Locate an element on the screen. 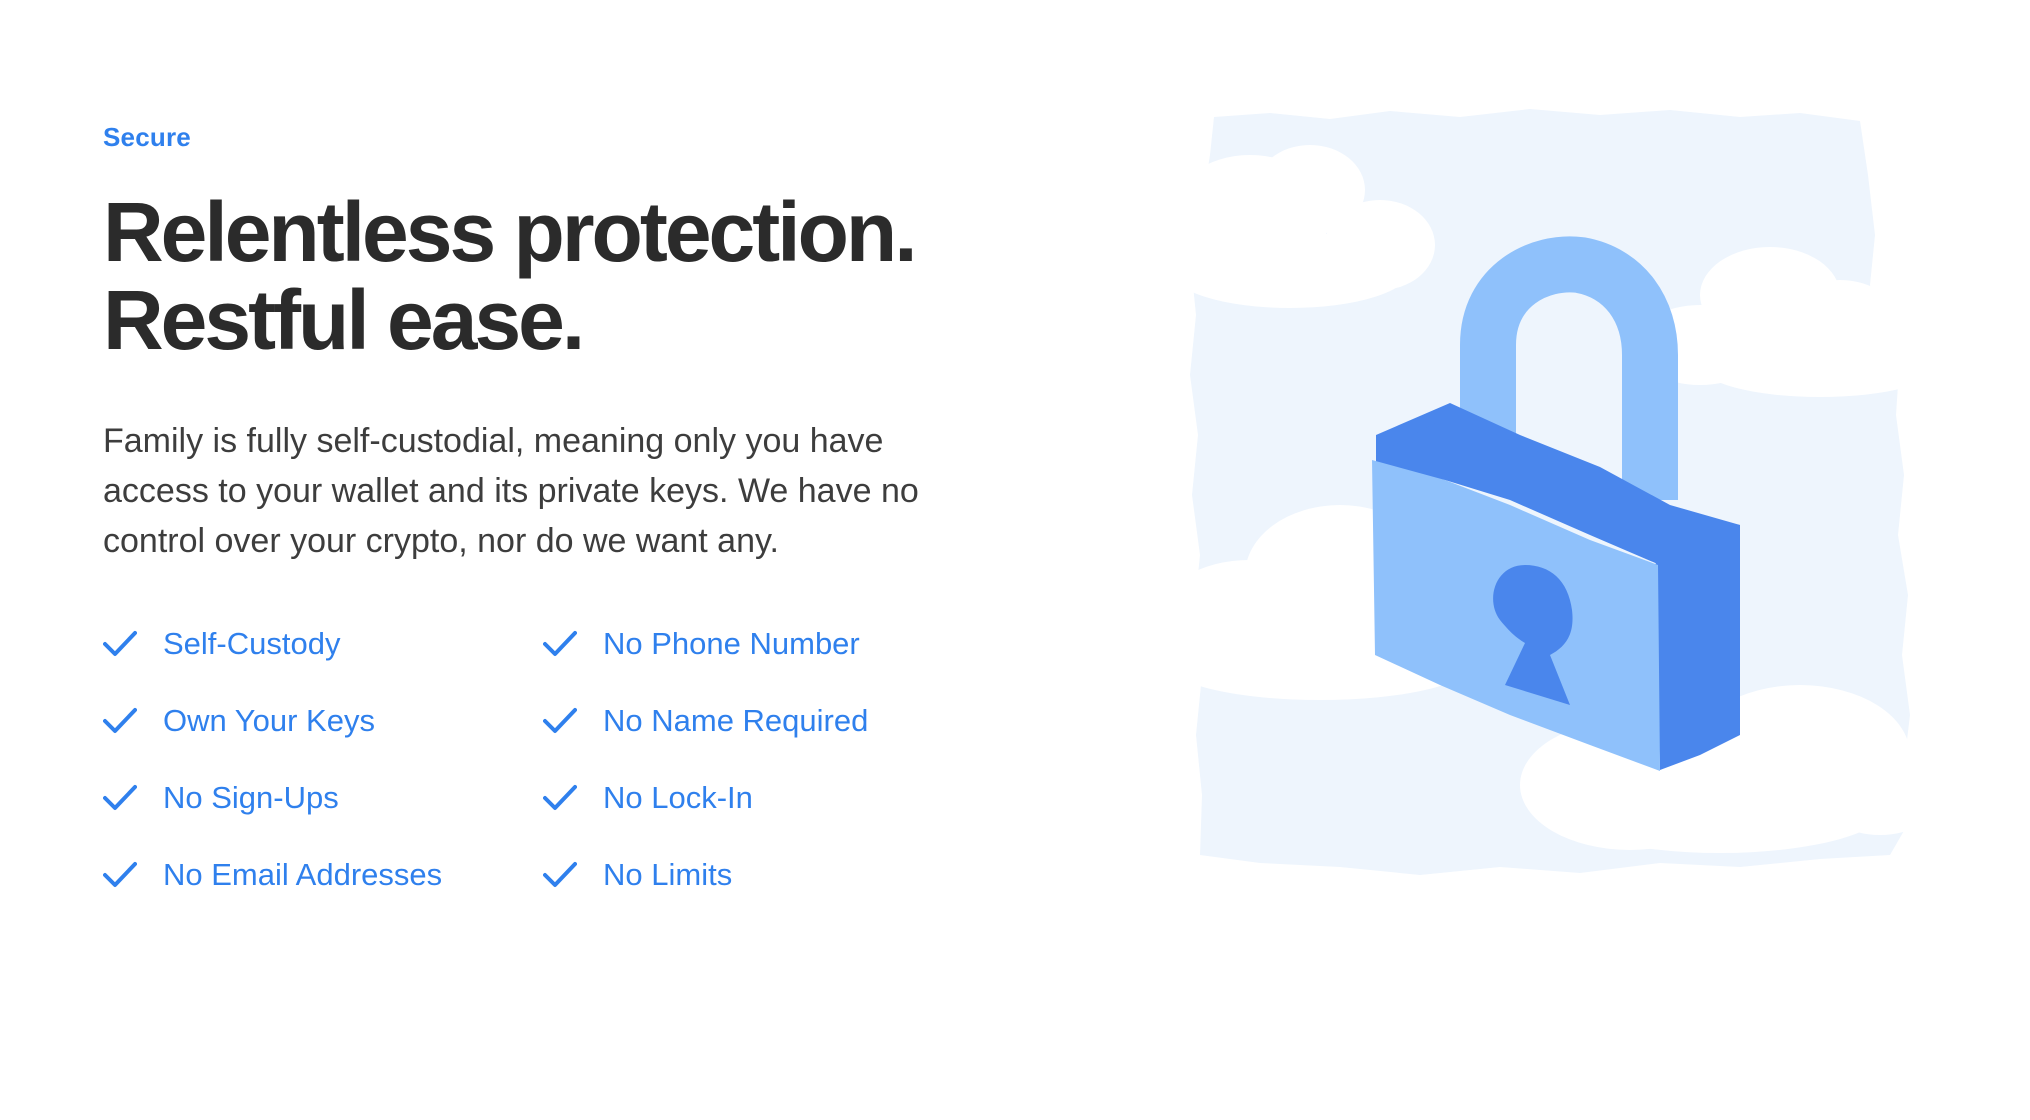  section-headline: Relentless protection. Restful ease. is located at coordinates (553, 276).